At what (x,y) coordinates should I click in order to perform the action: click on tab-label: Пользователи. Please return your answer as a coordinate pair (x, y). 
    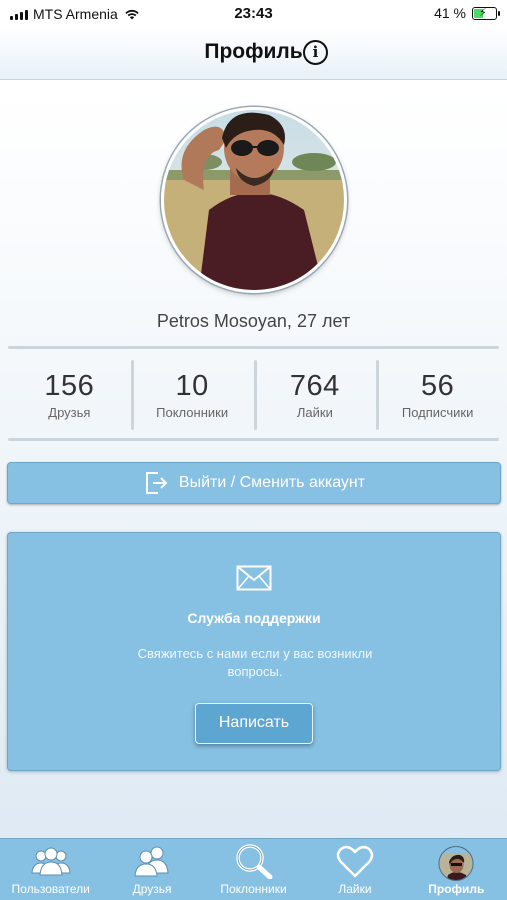
    Looking at the image, I should click on (50, 889).